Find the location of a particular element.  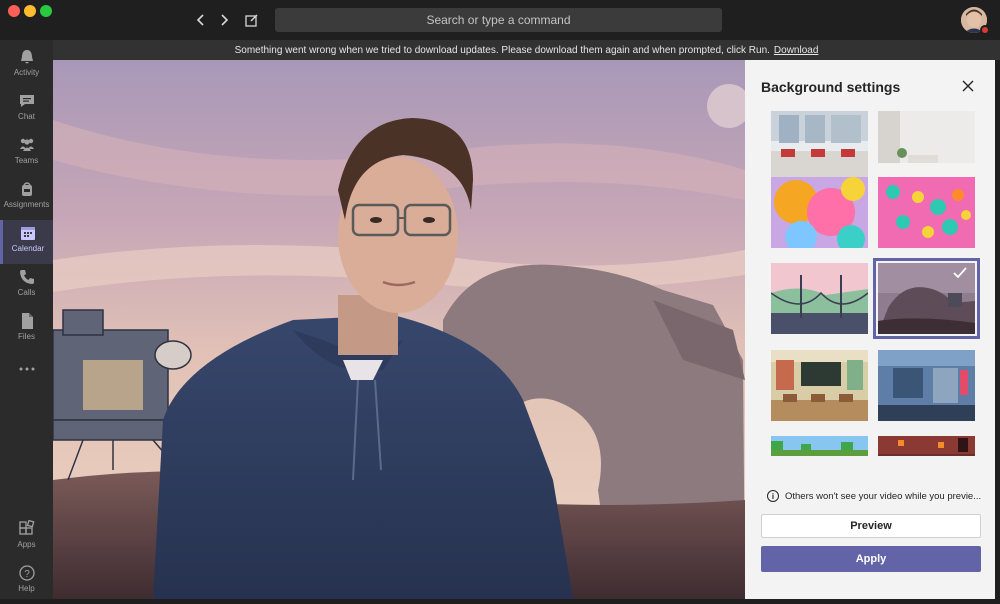

forward-icon is located at coordinates (224, 20).